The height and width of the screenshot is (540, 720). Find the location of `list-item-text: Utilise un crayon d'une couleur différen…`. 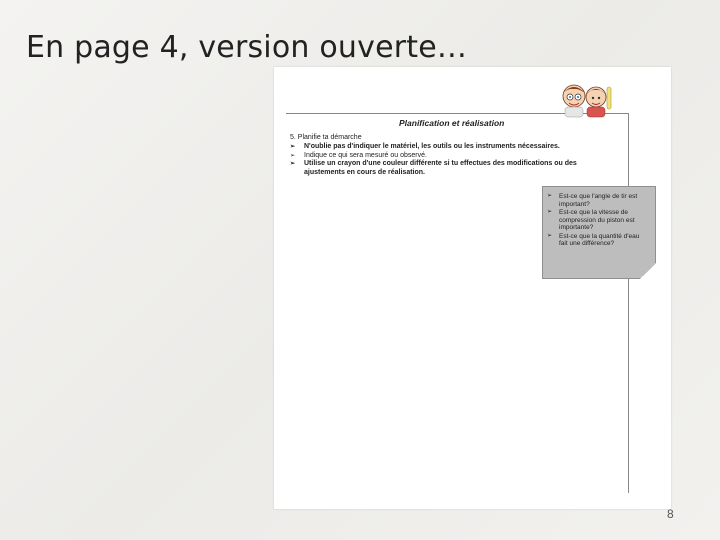

list-item-text: Utilise un crayon d'une couleur différen… is located at coordinates (440, 168).